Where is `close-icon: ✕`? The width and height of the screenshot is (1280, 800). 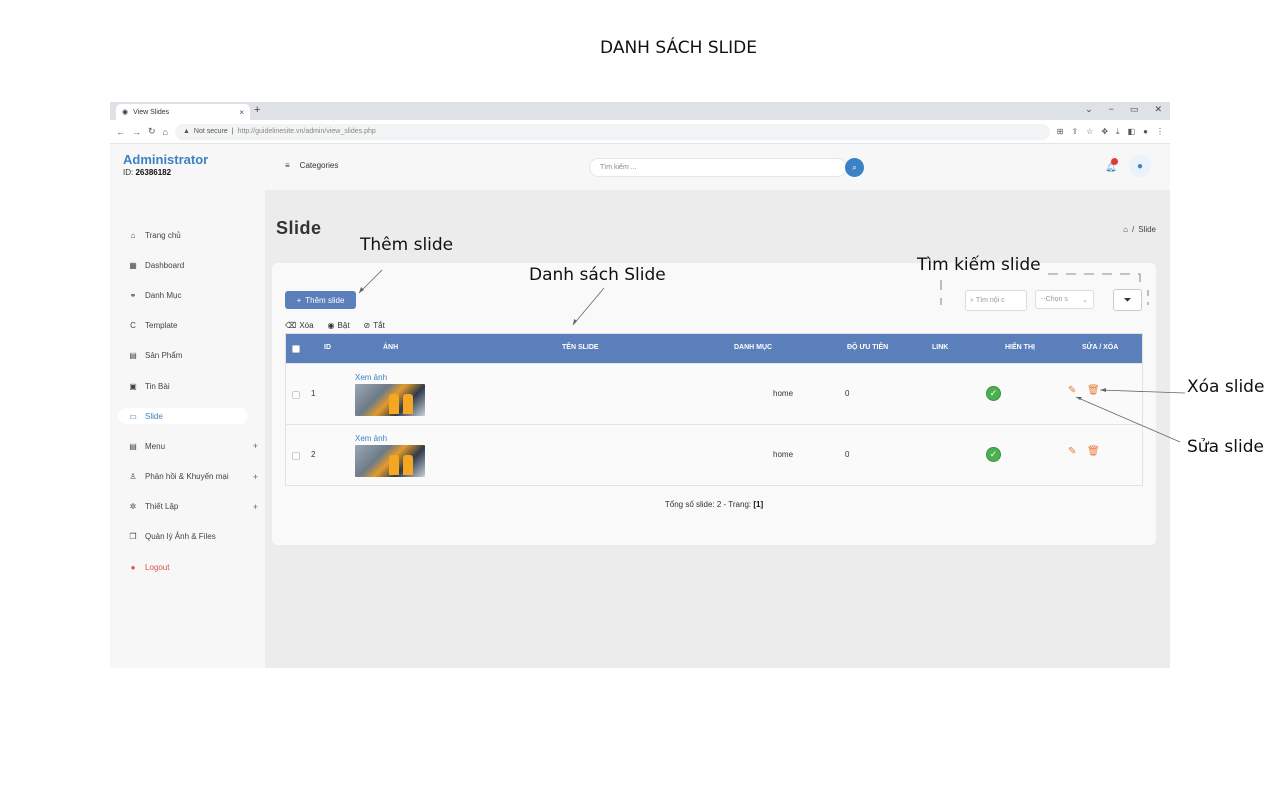 close-icon: ✕ is located at coordinates (1158, 109).